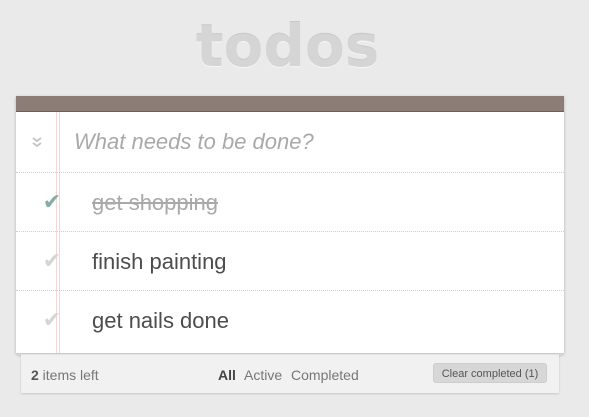 This screenshot has width=589, height=417. What do you see at coordinates (159, 262) in the screenshot?
I see `todo-label: finish painting` at bounding box center [159, 262].